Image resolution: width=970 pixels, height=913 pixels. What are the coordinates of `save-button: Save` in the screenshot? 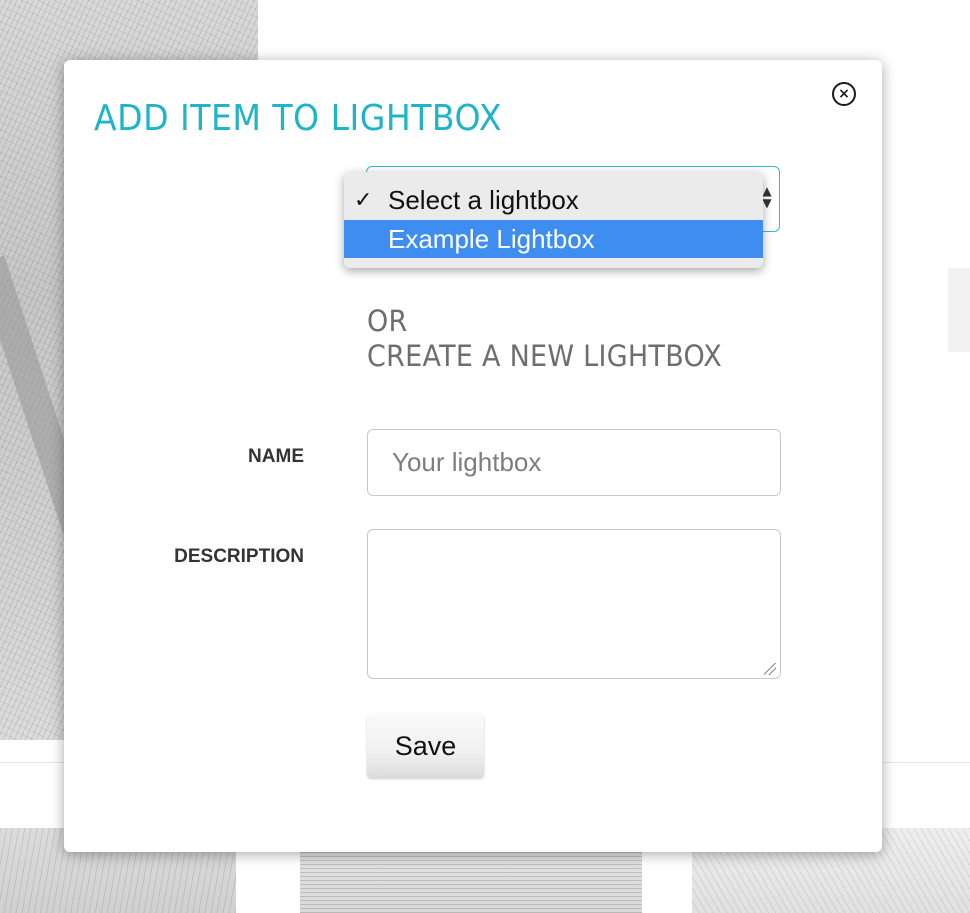 It's located at (425, 746).